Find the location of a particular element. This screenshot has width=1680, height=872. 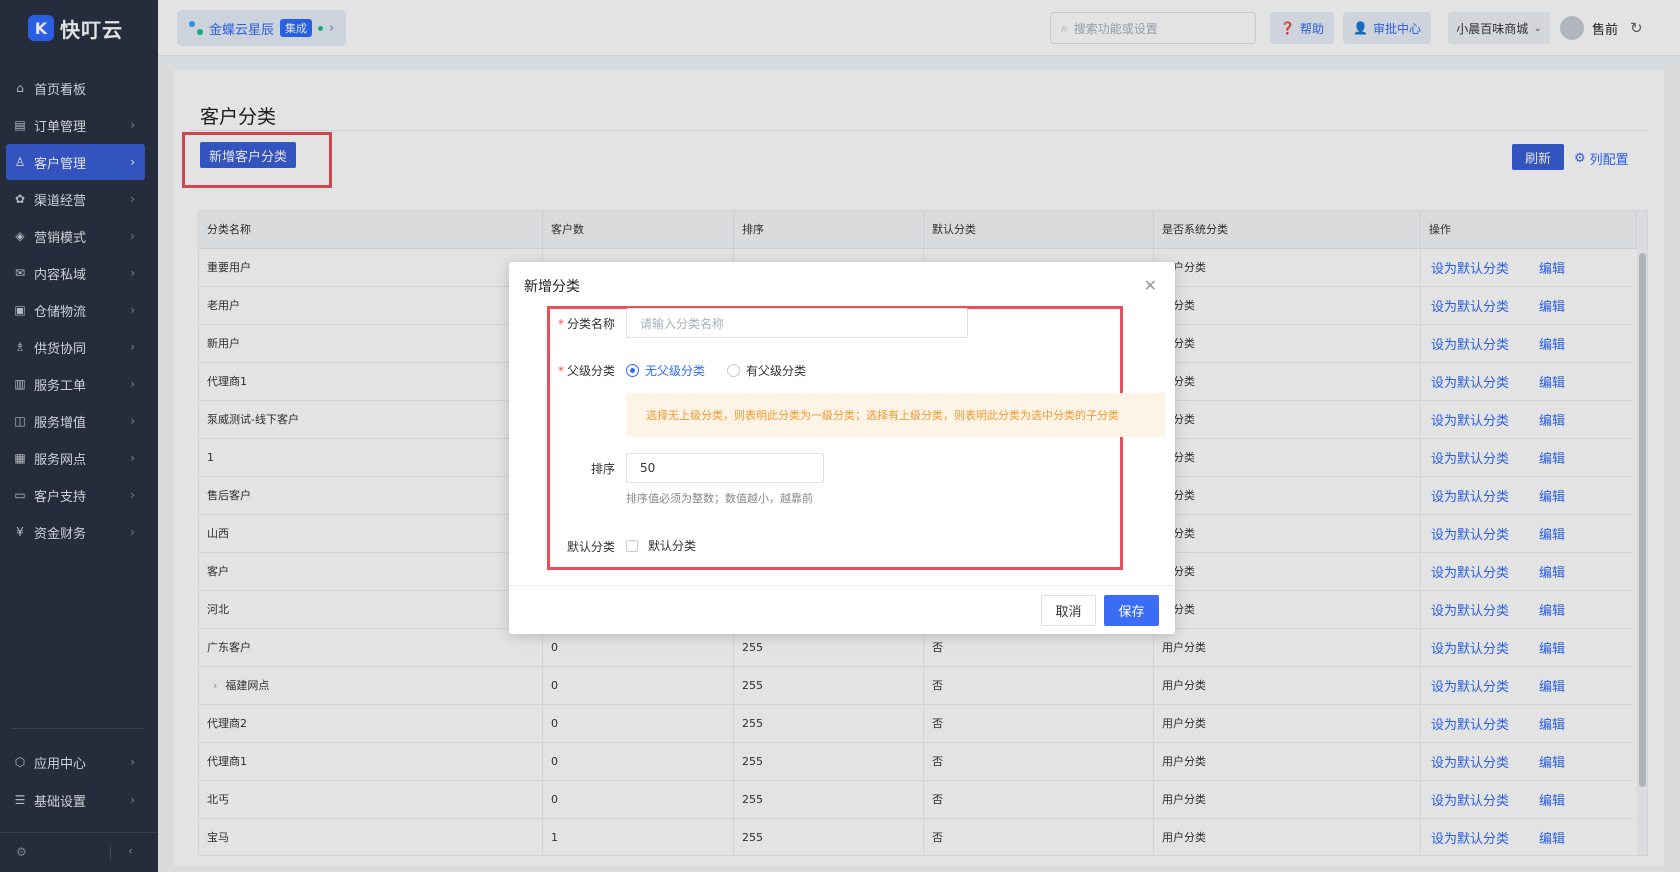

parent-category-label: * 父级分类 is located at coordinates (586, 371).